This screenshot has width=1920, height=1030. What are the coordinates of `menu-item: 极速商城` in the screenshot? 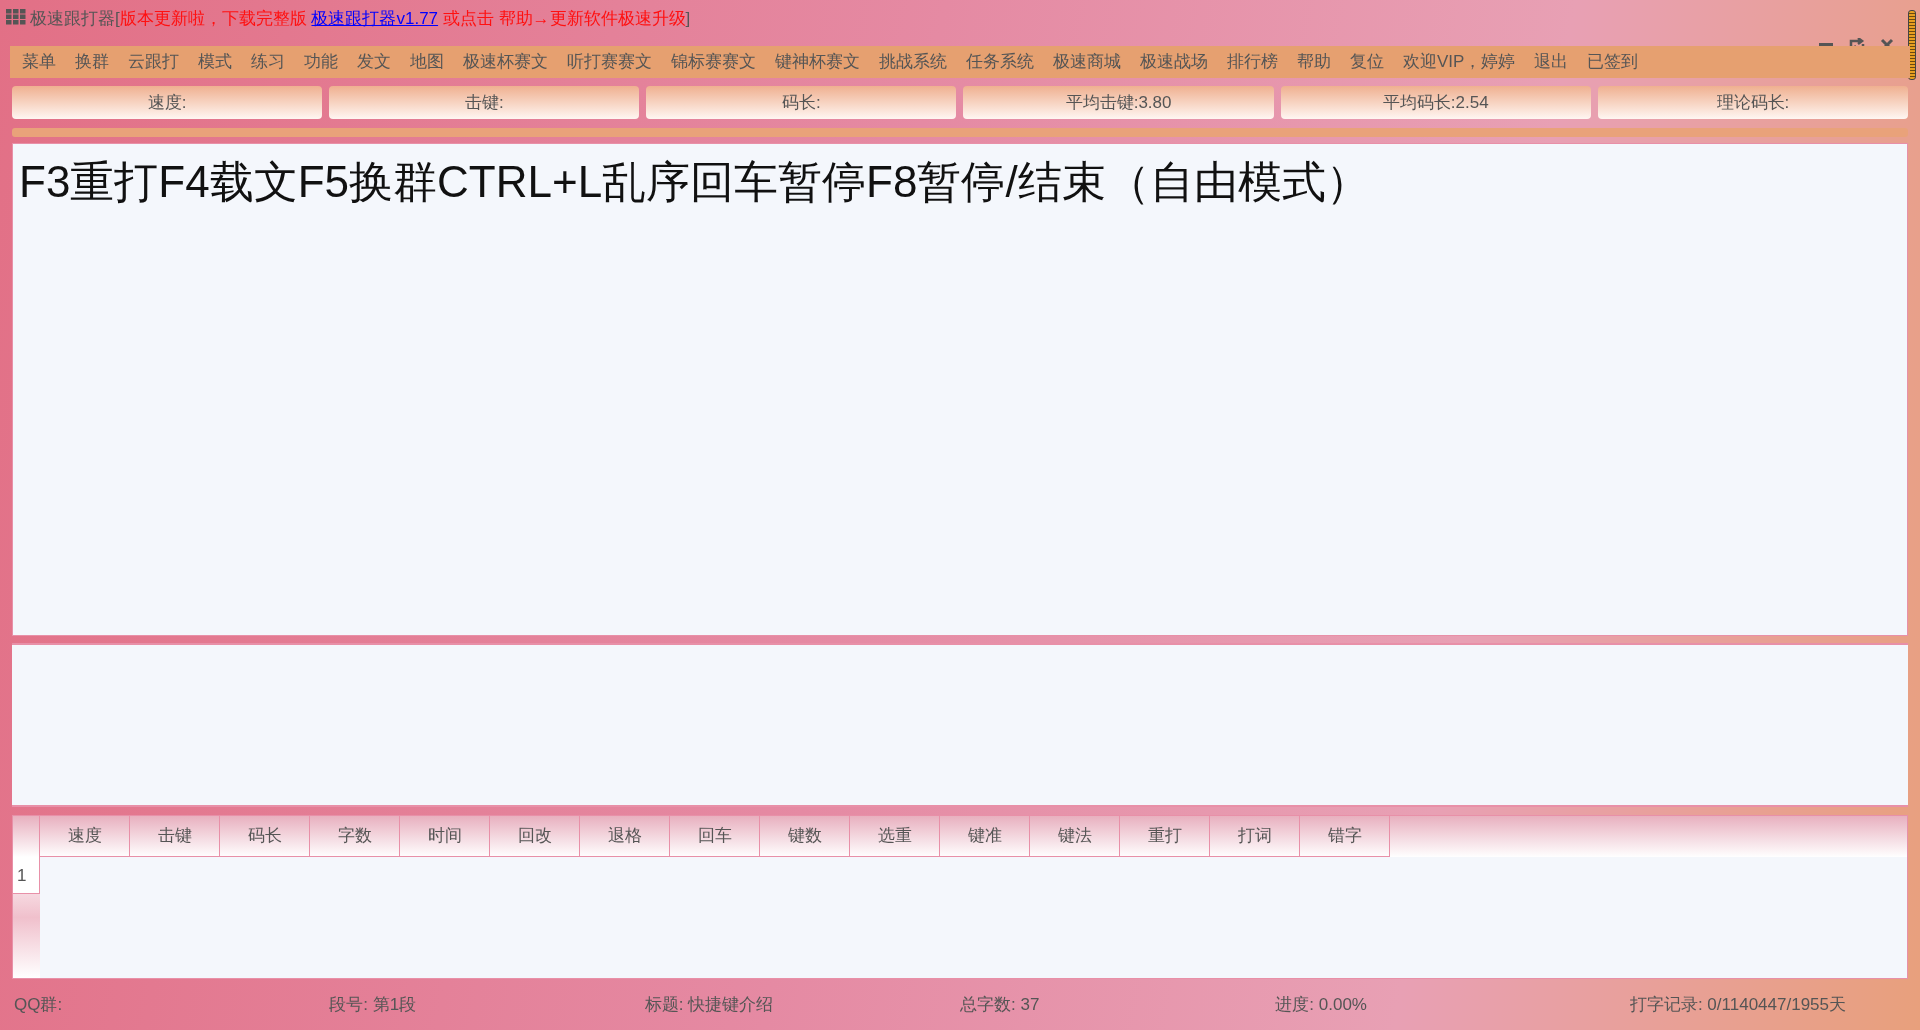 It's located at (1087, 62).